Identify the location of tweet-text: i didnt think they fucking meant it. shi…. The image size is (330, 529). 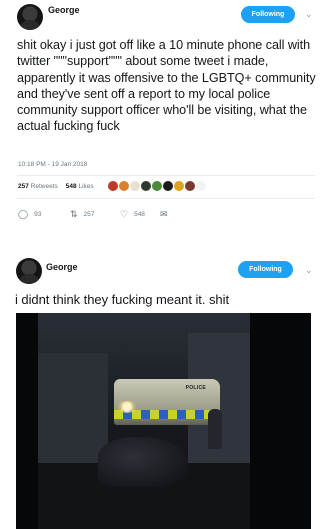
(122, 299).